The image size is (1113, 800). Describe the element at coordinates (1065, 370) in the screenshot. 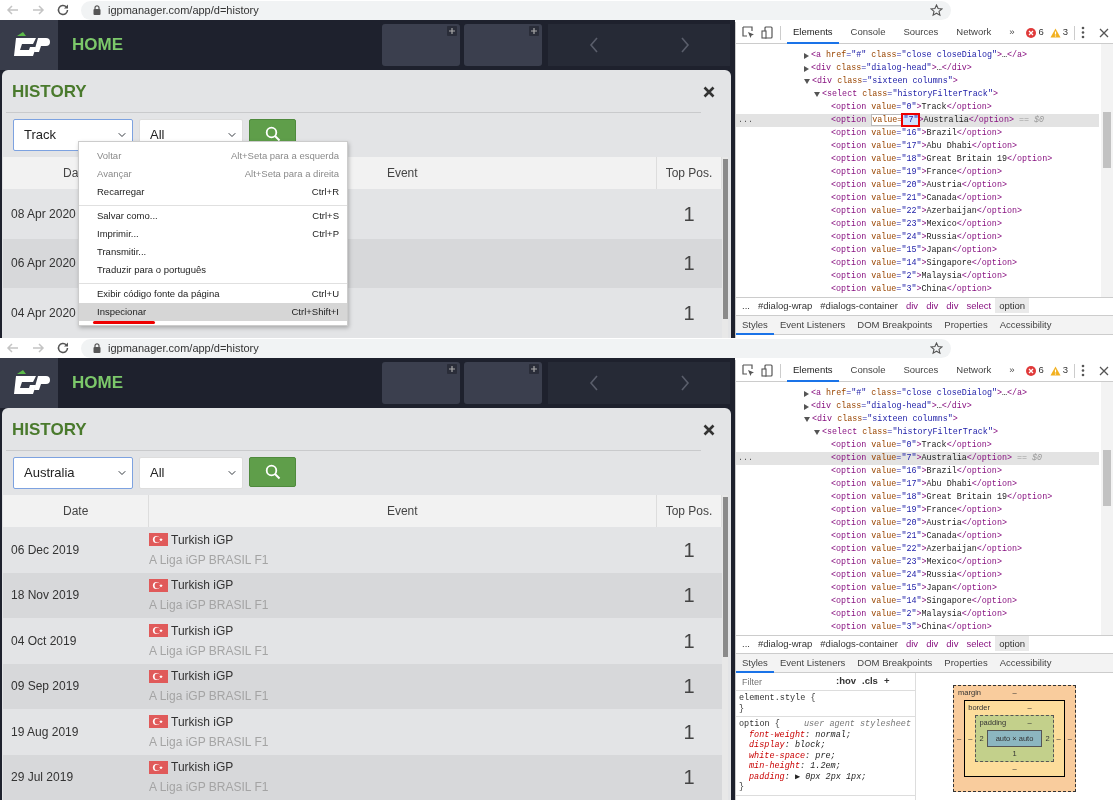

I see `warning-count: 3` at that location.